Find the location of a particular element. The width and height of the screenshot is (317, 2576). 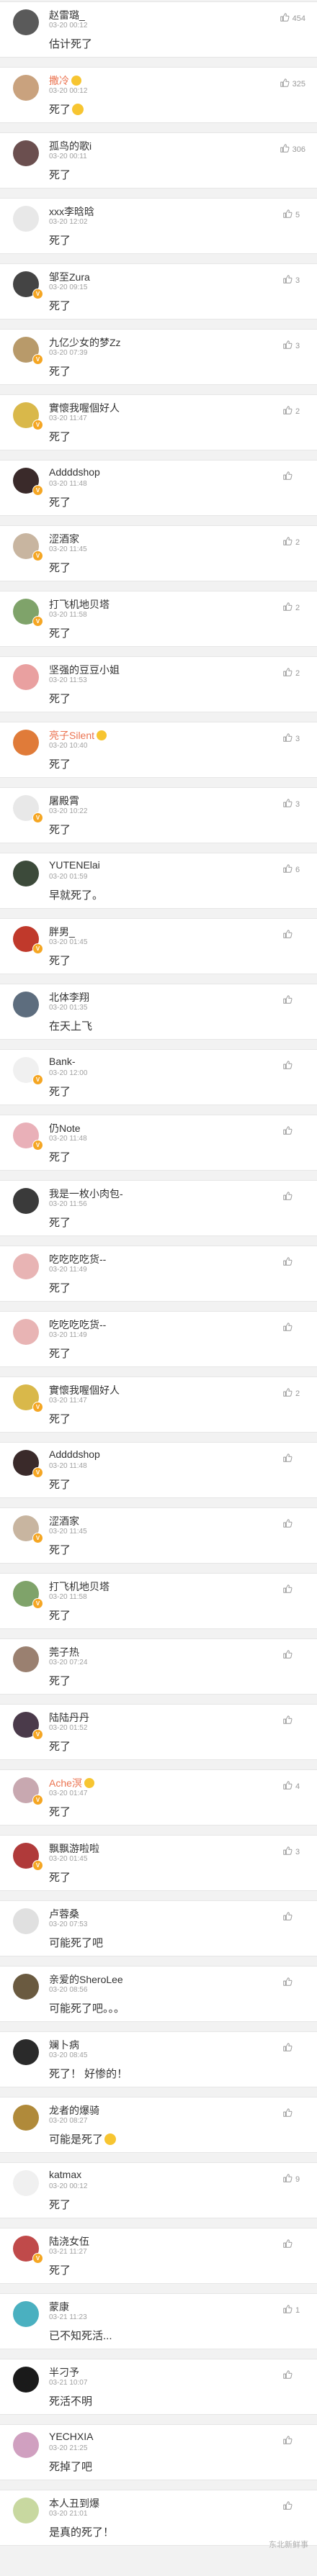

comment-author: 九亿少女的梦Zz is located at coordinates (85, 342).